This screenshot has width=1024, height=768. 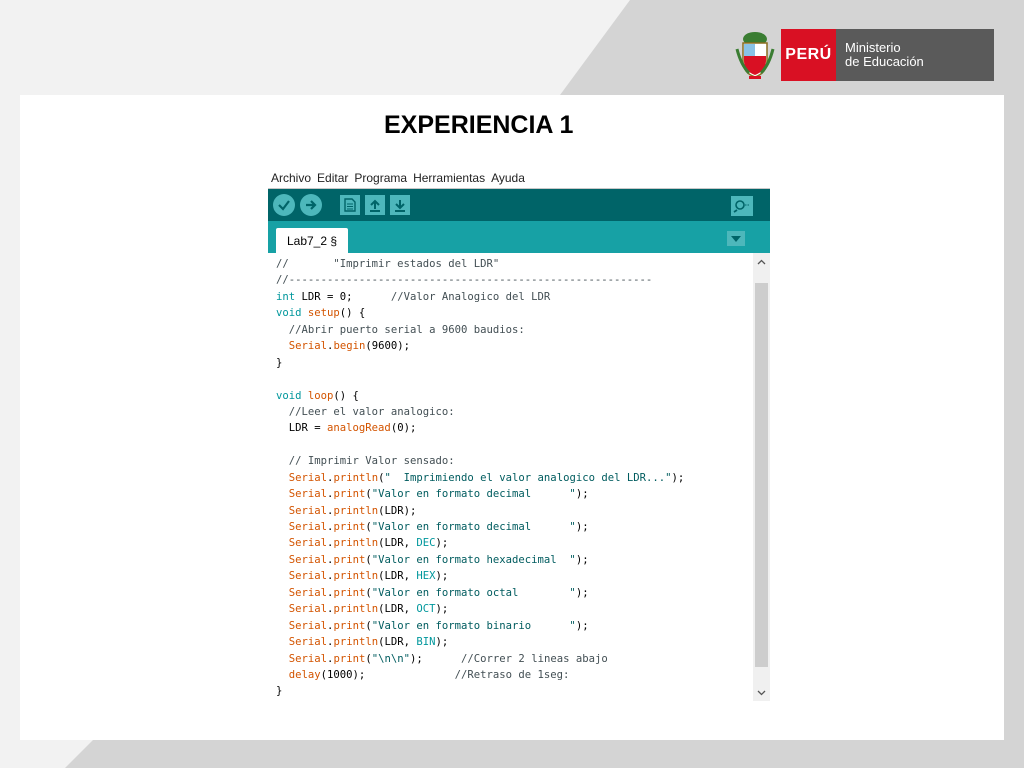 I want to click on ministry-logo: PERÚ Ministerio de Educación, so click(x=864, y=55).